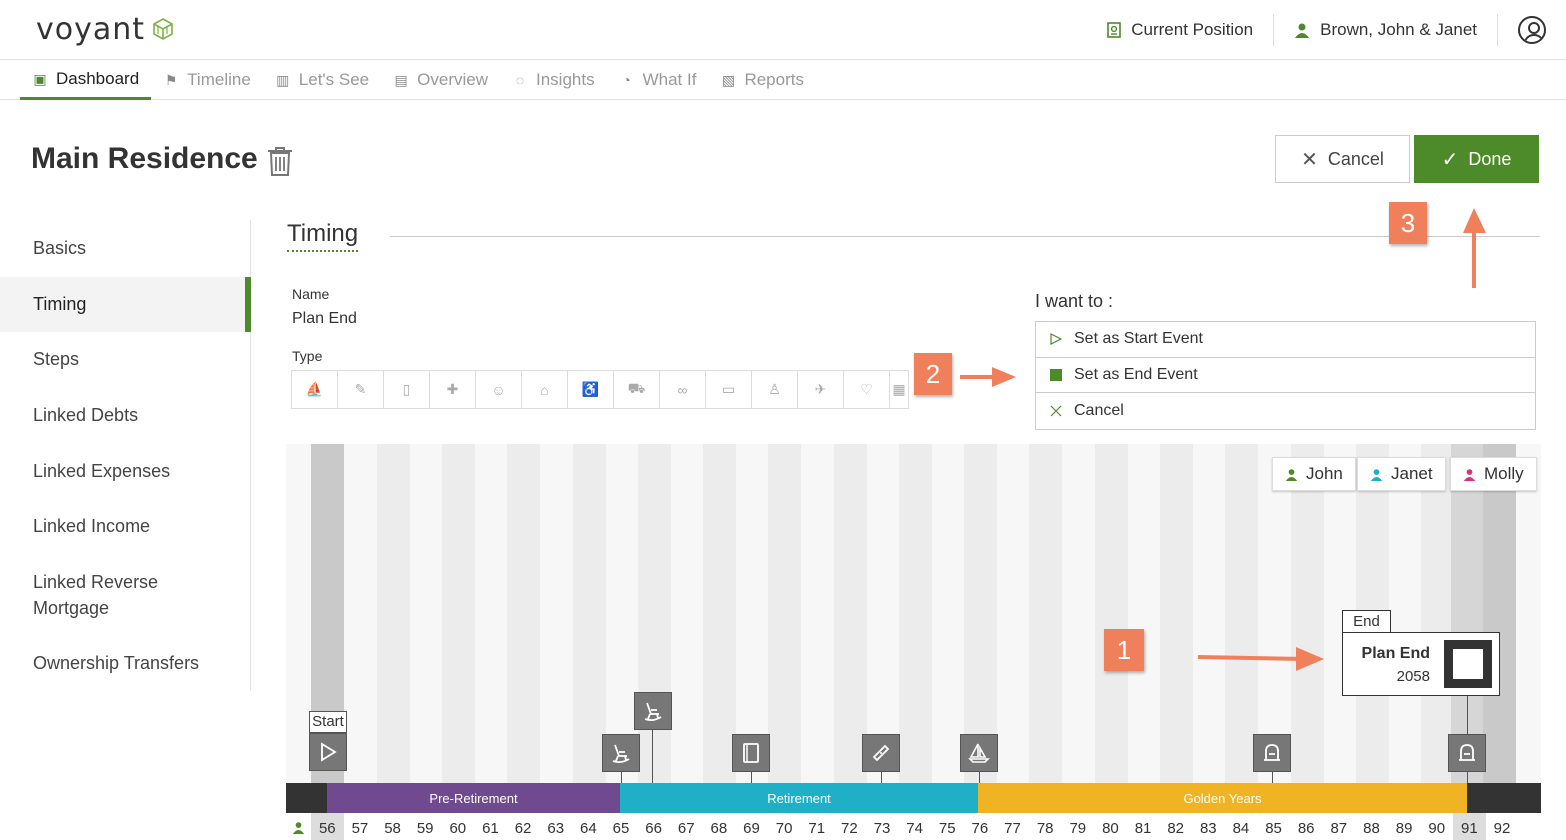  What do you see at coordinates (899, 389) in the screenshot?
I see `calendar-icon: ▦` at bounding box center [899, 389].